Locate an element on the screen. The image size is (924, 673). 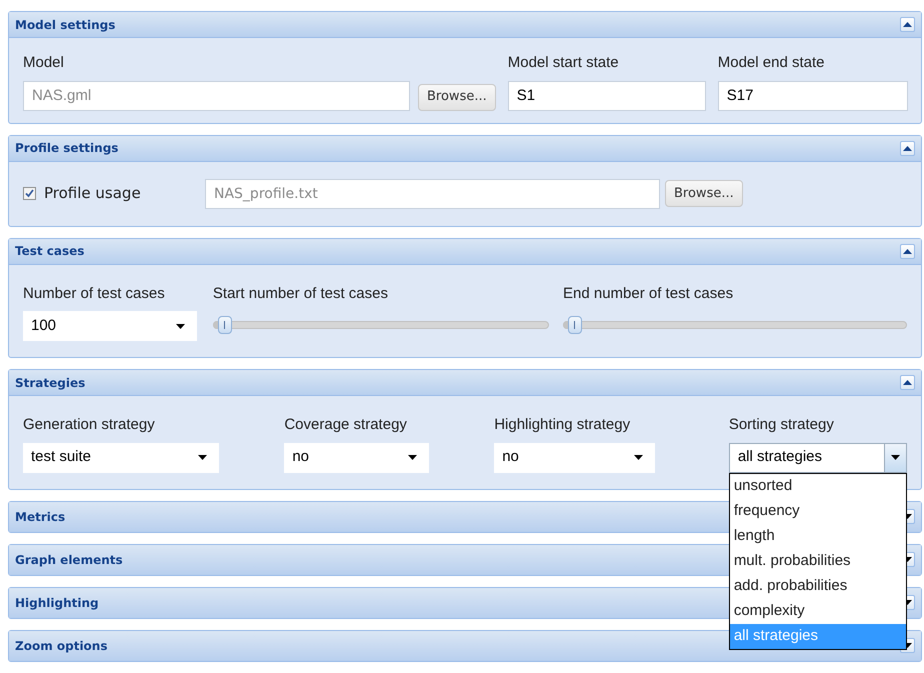
checkbox-label: Profile usage is located at coordinates (92, 193).